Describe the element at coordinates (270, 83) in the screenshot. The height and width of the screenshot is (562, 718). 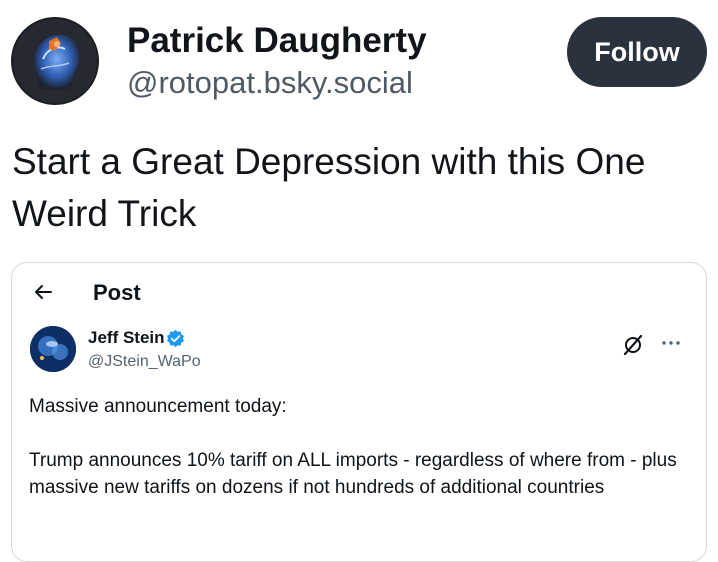
I see `author-handle: @rotopat.bsky.social` at that location.